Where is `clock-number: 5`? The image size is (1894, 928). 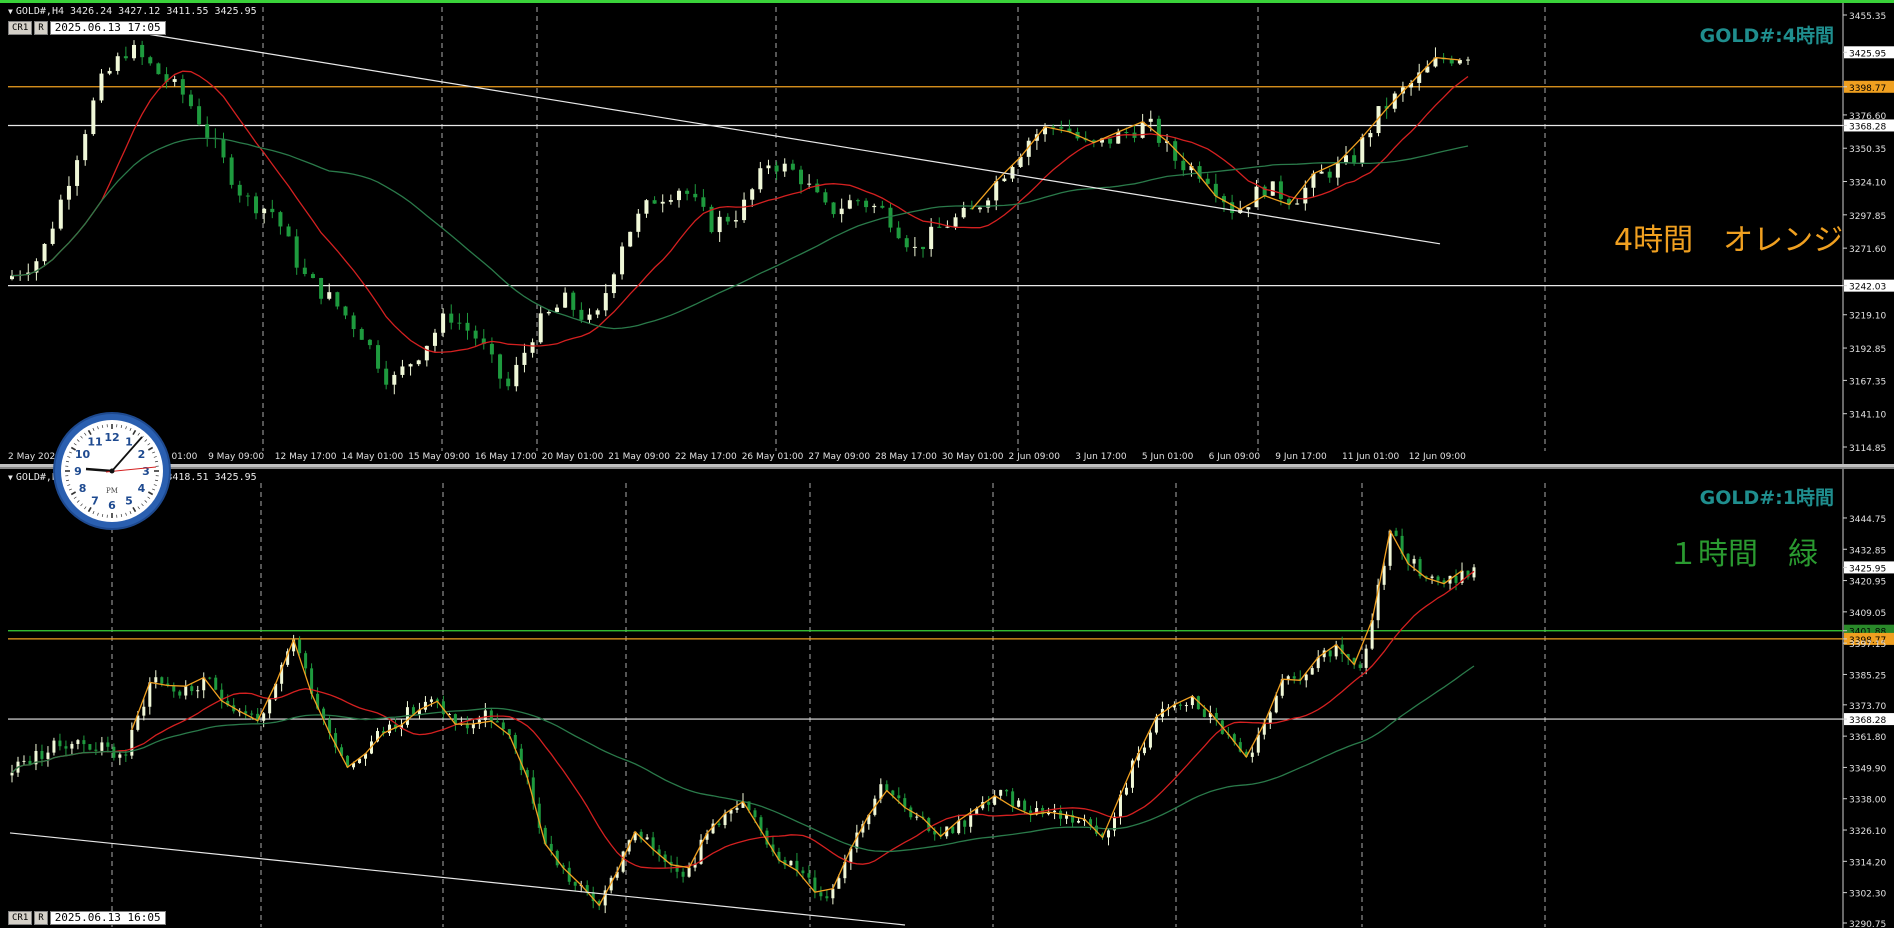
clock-number: 5 is located at coordinates (129, 500).